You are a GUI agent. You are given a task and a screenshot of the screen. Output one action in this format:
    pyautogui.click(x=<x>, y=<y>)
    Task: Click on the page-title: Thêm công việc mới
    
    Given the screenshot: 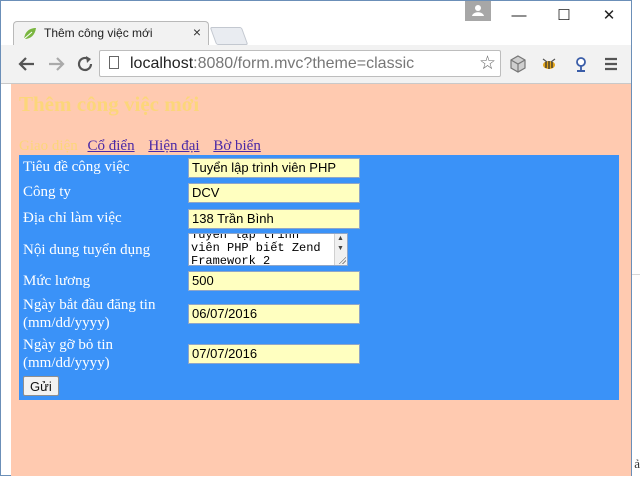 What is the action you would take?
    pyautogui.click(x=109, y=104)
    